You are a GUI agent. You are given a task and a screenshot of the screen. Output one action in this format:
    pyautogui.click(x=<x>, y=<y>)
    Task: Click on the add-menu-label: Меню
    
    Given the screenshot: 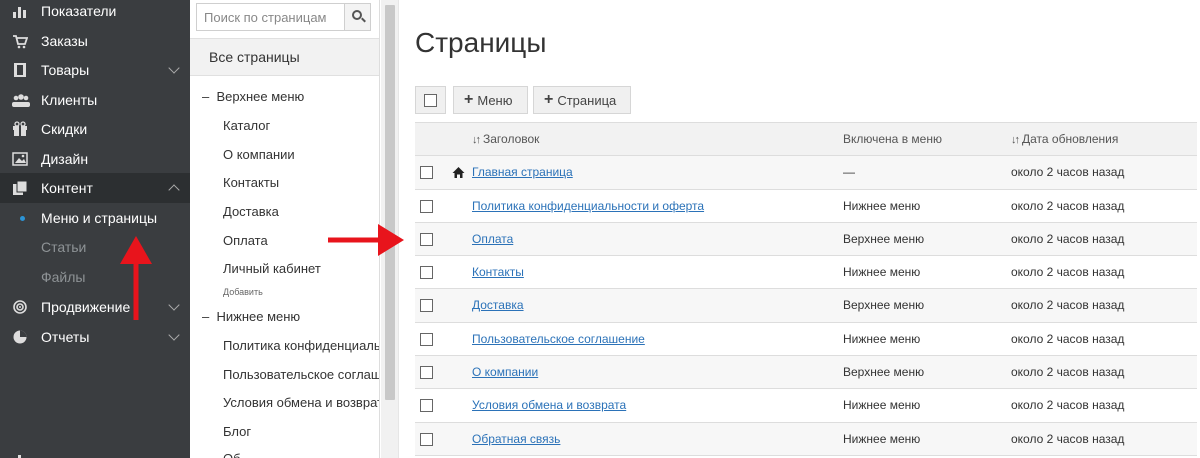 What is the action you would take?
    pyautogui.click(x=495, y=100)
    